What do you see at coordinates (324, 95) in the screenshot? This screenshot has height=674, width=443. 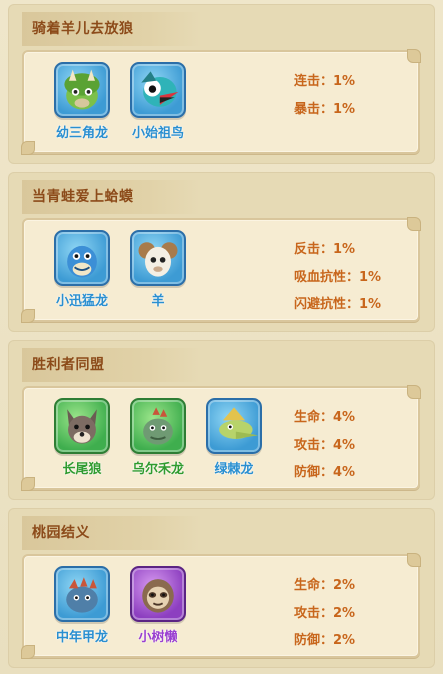 I see `bonus-stats: 连击：1% 暴击：1%` at bounding box center [324, 95].